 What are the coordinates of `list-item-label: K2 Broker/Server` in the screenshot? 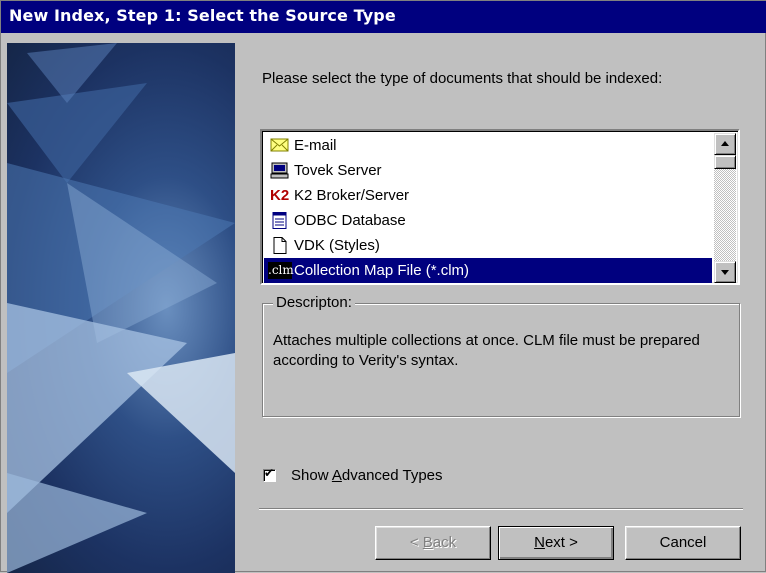 It's located at (352, 195).